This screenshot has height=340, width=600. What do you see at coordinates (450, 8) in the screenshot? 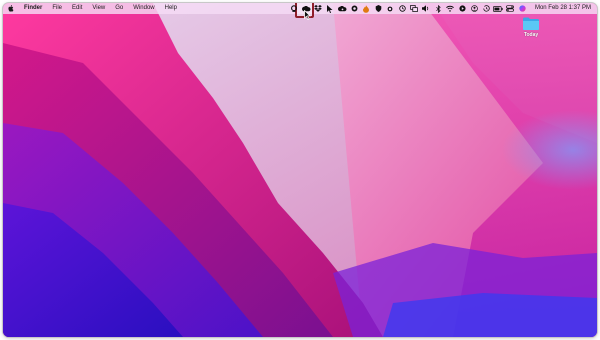
I see `wifi-icon` at bounding box center [450, 8].